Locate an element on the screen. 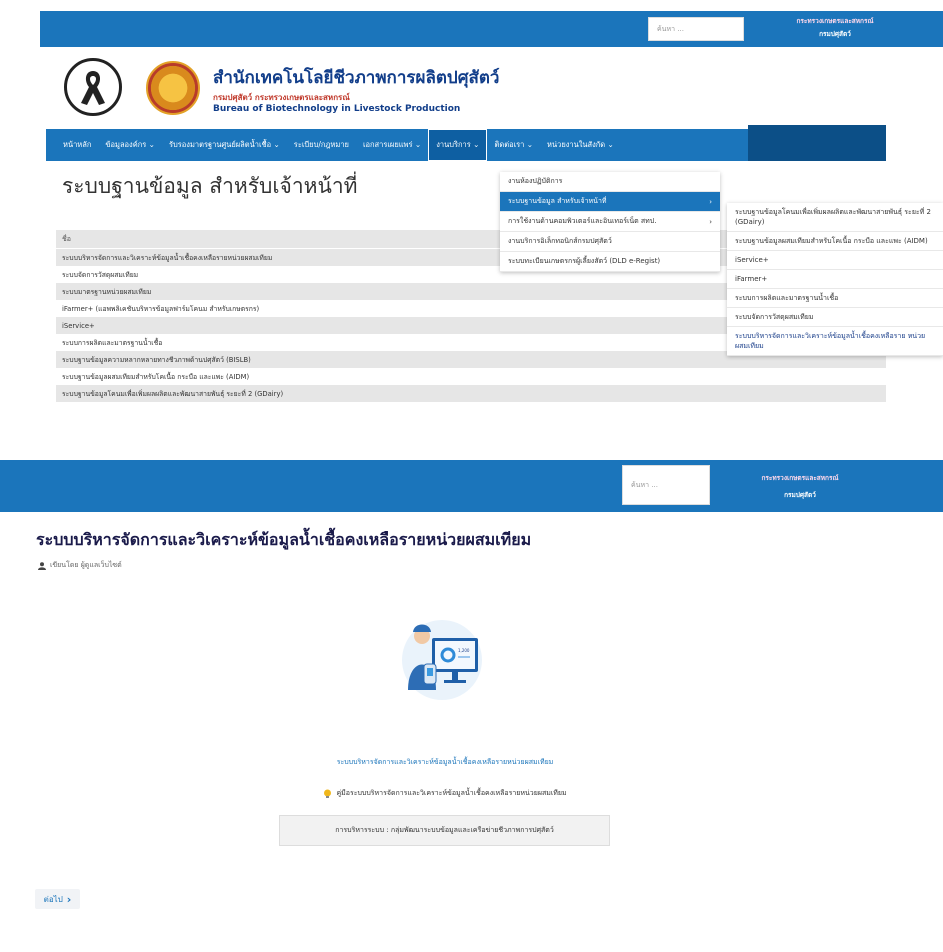  nav-organization: ข้อมูลองค์กร ⌄ is located at coordinates (130, 145).